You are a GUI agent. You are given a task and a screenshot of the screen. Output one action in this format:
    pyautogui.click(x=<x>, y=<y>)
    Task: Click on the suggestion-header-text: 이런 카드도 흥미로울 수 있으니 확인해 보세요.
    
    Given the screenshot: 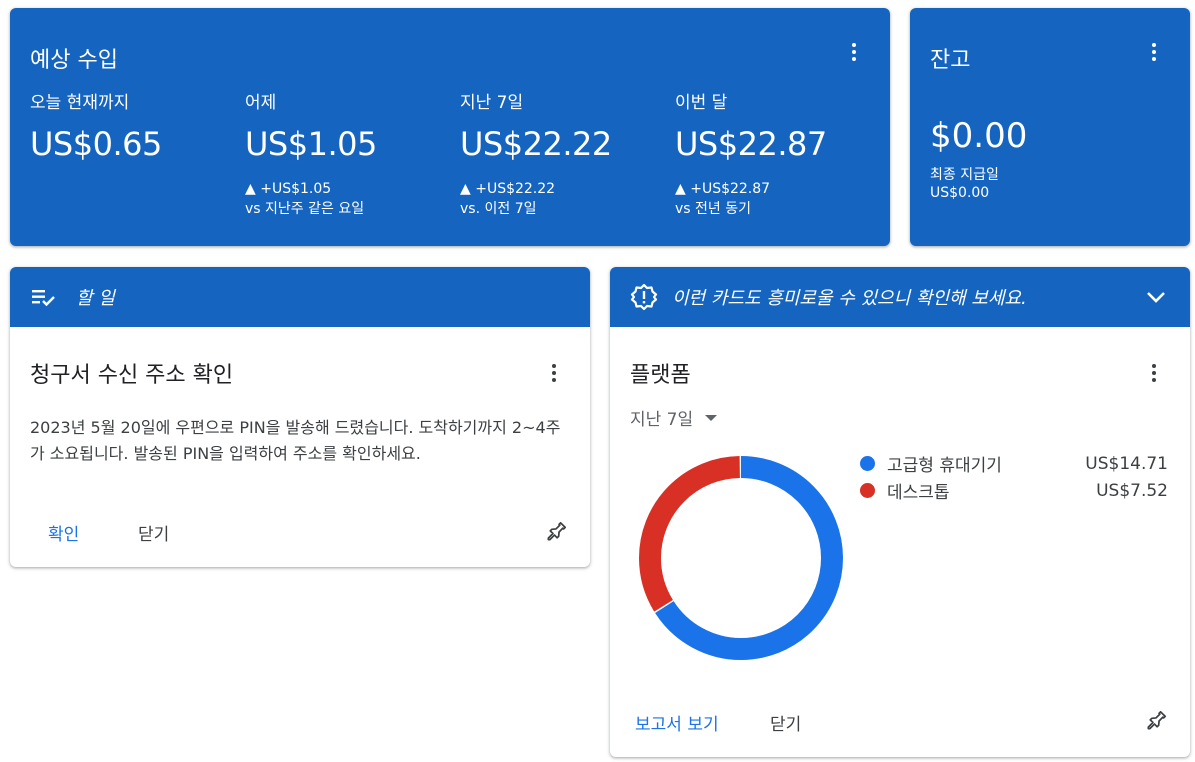 What is the action you would take?
    pyautogui.click(x=849, y=298)
    